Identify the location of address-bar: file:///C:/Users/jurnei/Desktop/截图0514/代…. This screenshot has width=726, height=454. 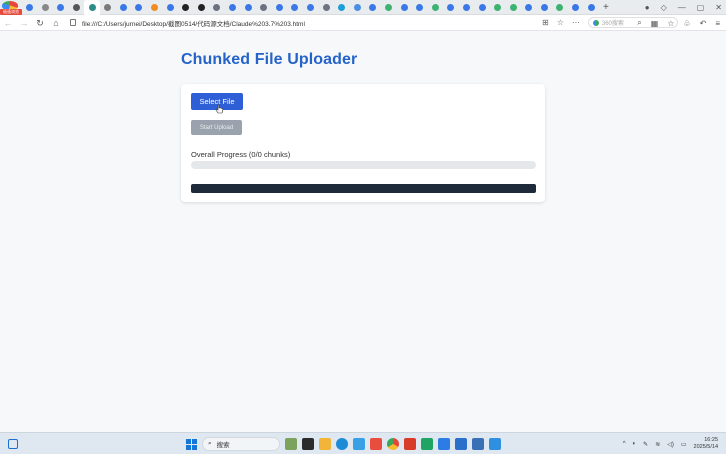
(305, 23).